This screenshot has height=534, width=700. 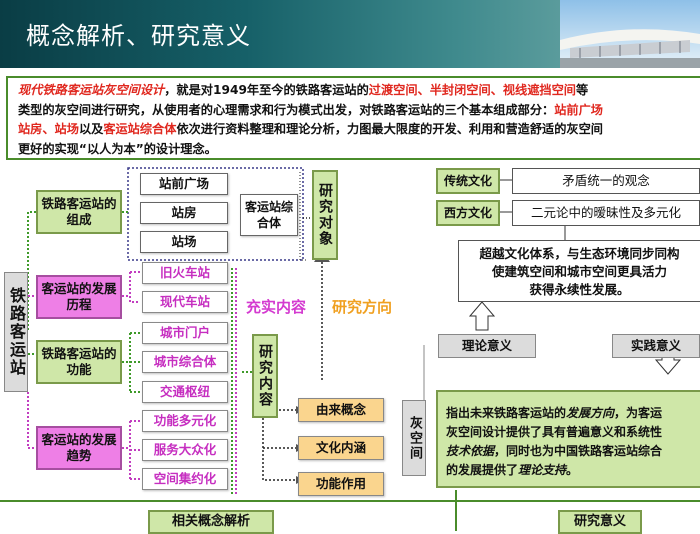 I want to click on label-research-direction: 研究方向, so click(x=362, y=307).